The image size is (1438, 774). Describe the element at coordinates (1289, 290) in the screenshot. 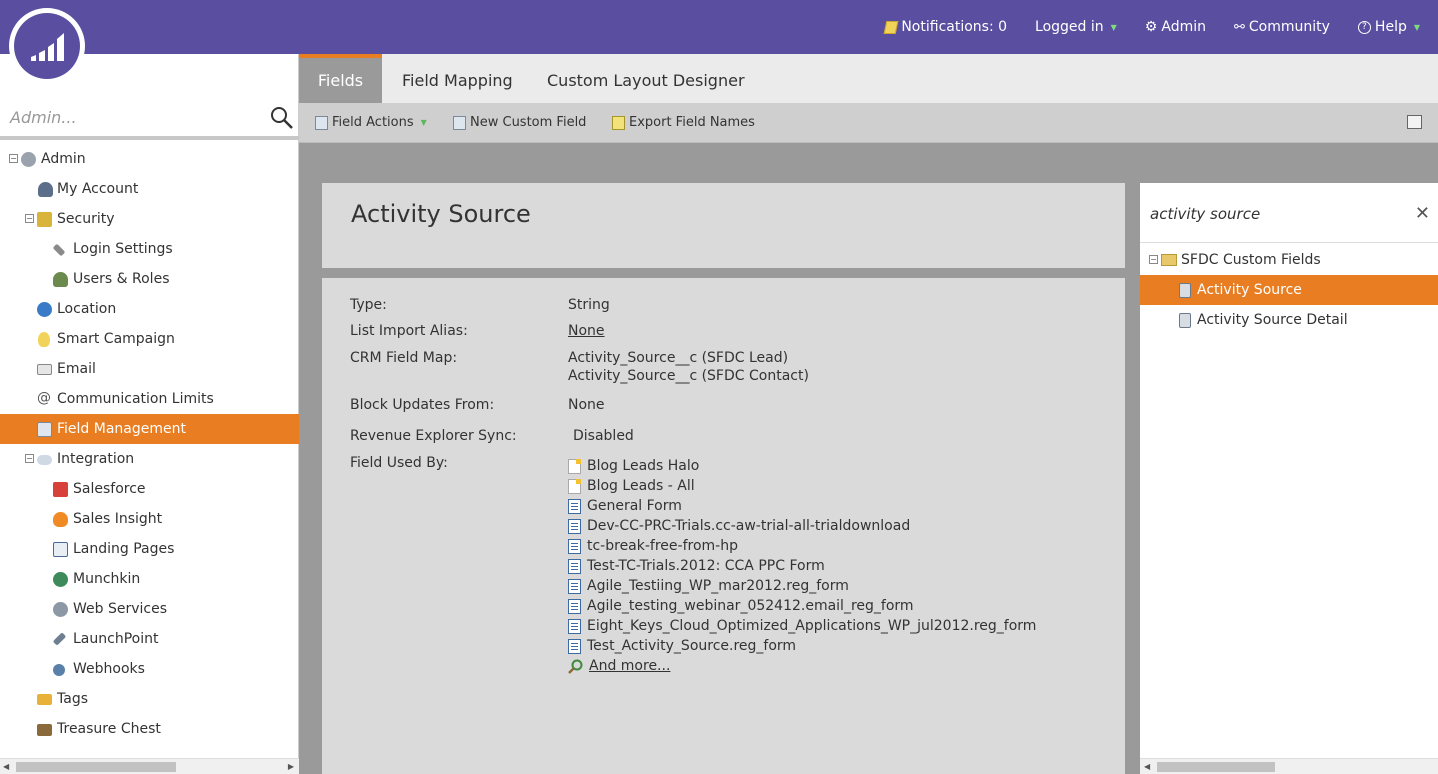

I see `result-activity-source: Activity Source` at that location.